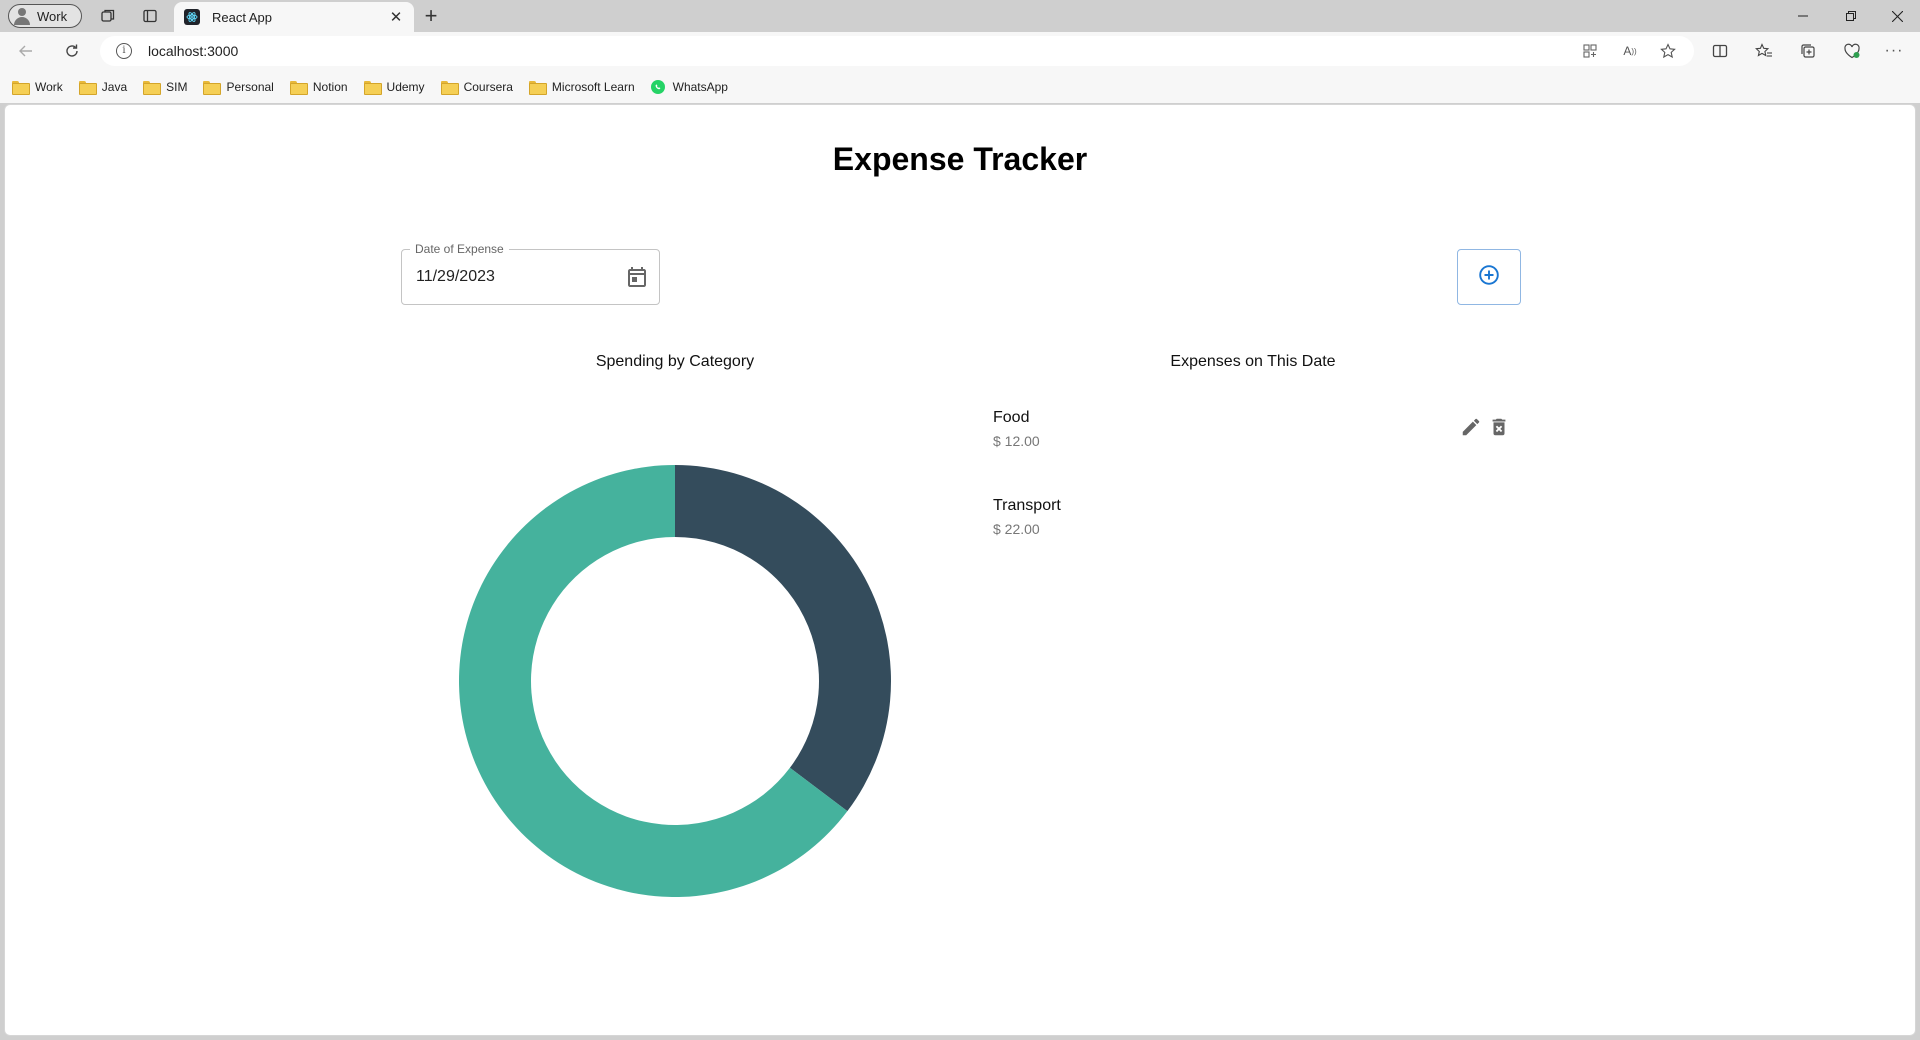 The width and height of the screenshot is (1920, 1040). I want to click on food-row-actions, so click(1485, 427).